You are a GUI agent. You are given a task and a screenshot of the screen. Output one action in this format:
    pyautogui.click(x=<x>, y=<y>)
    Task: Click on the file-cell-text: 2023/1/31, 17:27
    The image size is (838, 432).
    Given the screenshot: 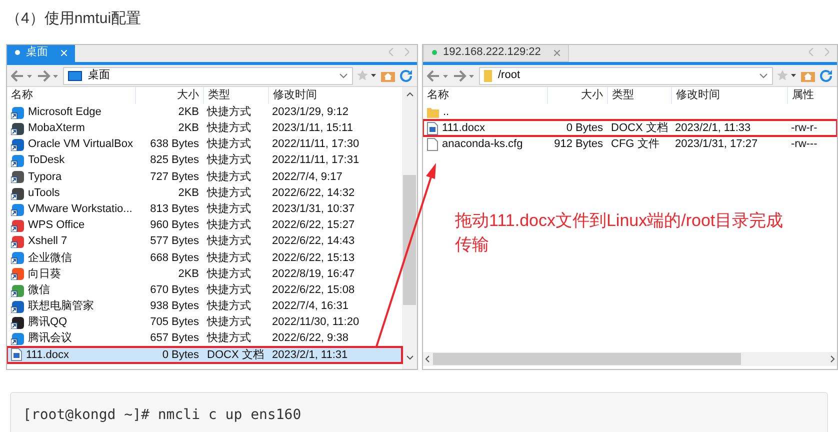 What is the action you would take?
    pyautogui.click(x=716, y=144)
    